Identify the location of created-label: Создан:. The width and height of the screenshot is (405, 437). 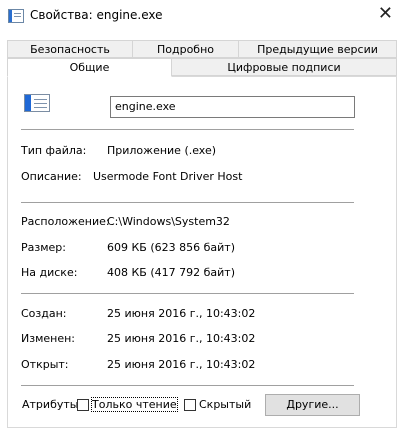
(44, 313).